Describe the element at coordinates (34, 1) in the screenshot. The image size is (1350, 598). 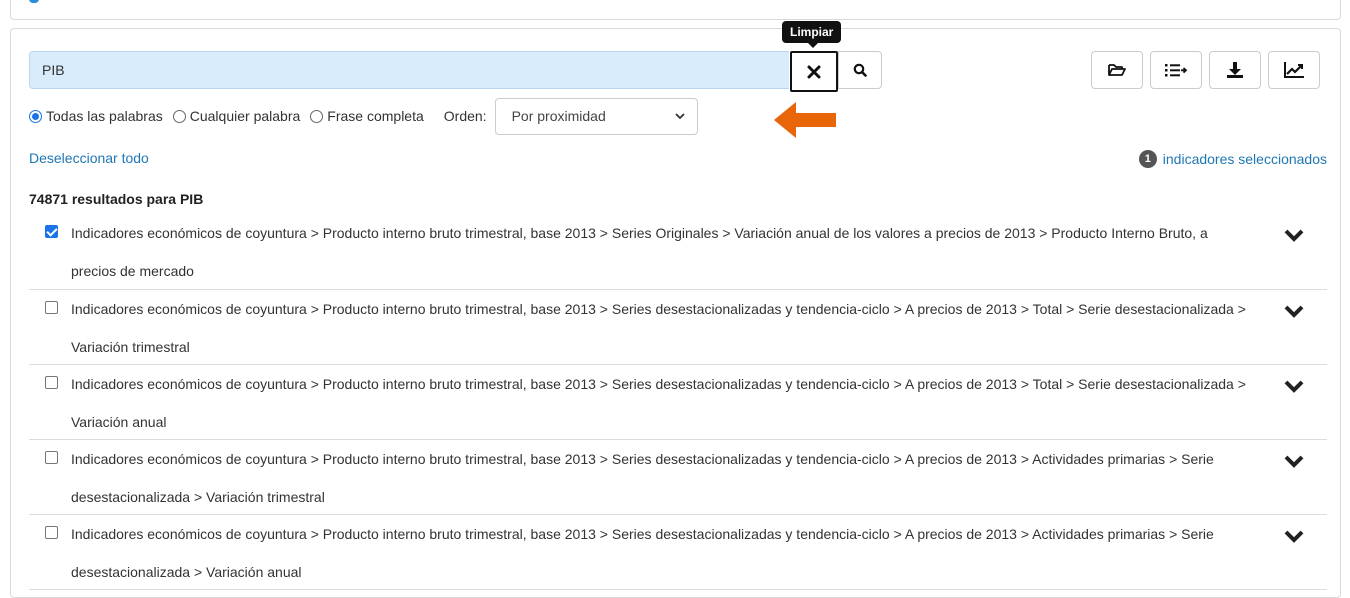
I see `top-panel-indicator` at that location.